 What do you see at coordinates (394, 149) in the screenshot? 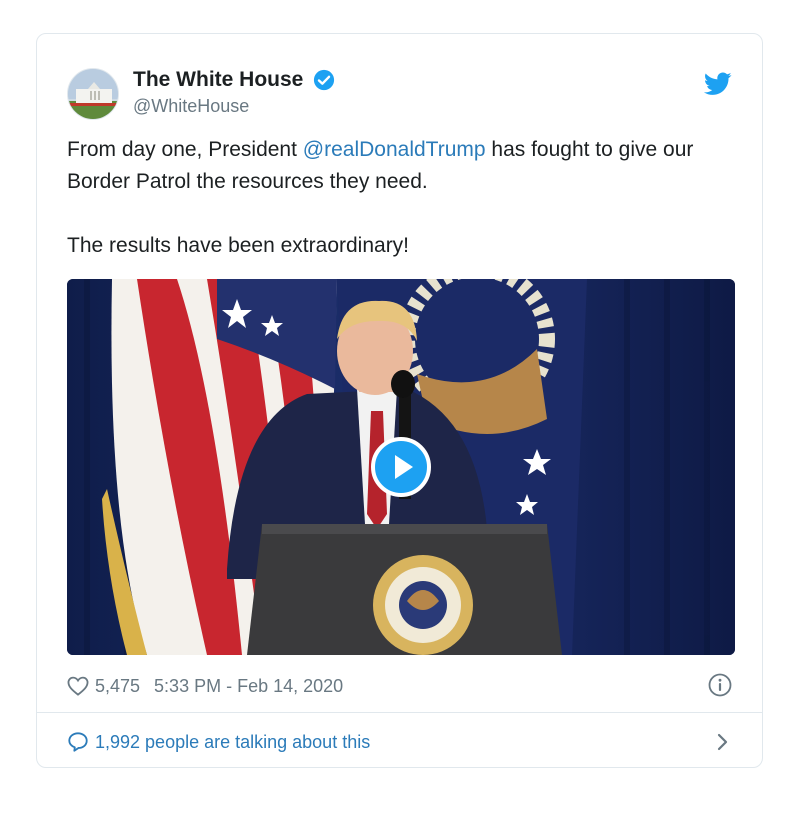
I see `mention-link: @realDonaldTrump` at bounding box center [394, 149].